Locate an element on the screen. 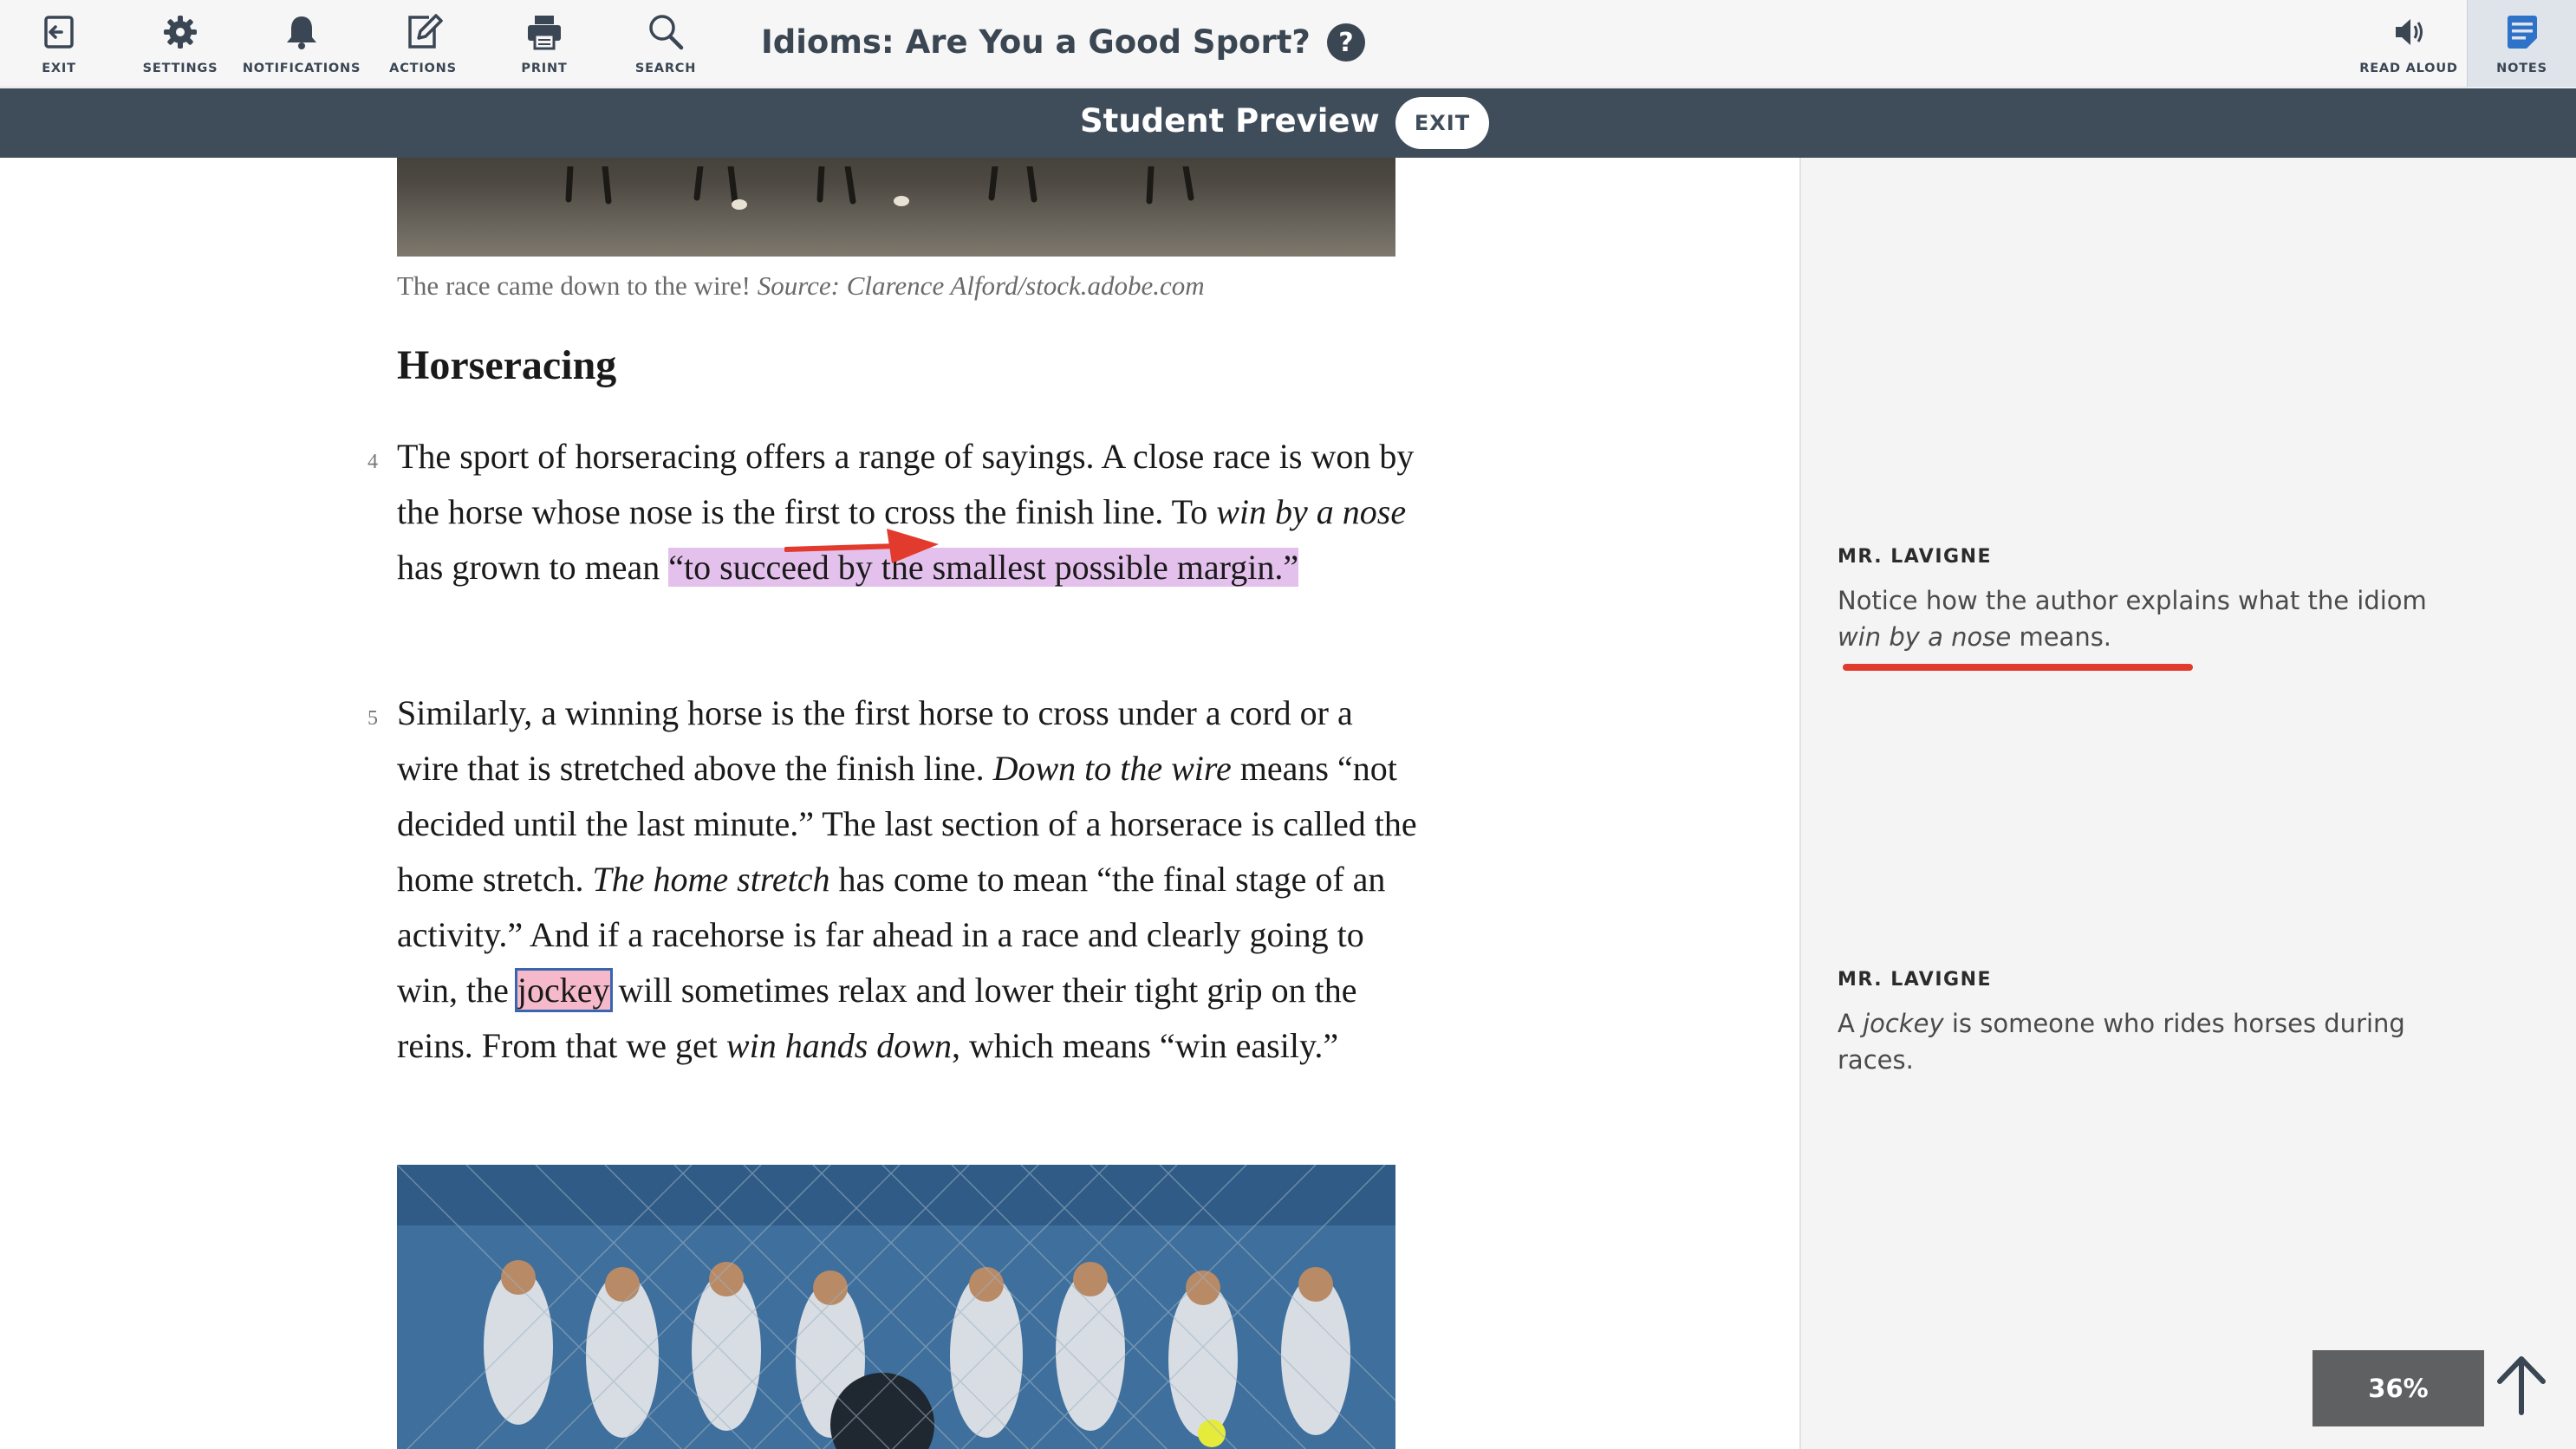 This screenshot has height=1449, width=2576. search-button: SEARCH is located at coordinates (665, 44).